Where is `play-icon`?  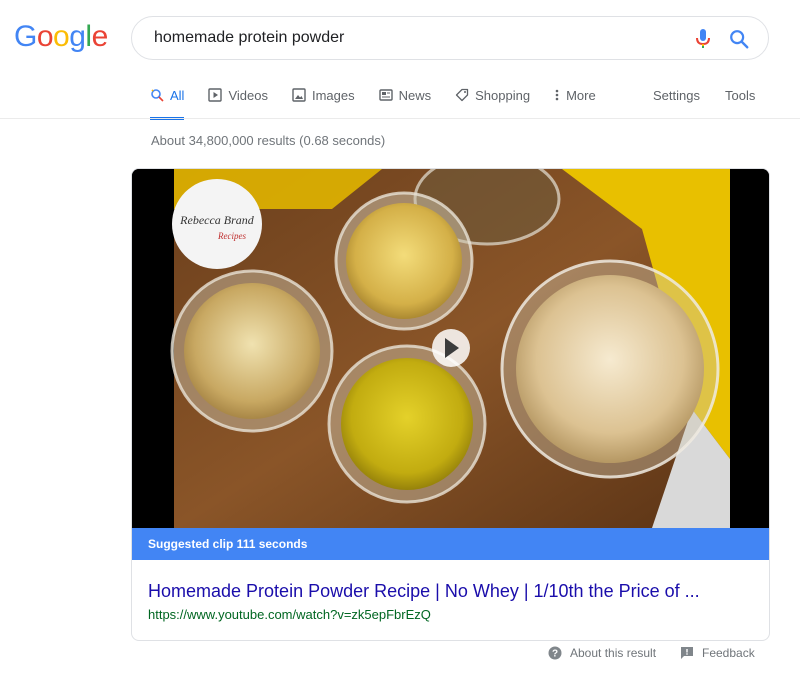 play-icon is located at coordinates (451, 348).